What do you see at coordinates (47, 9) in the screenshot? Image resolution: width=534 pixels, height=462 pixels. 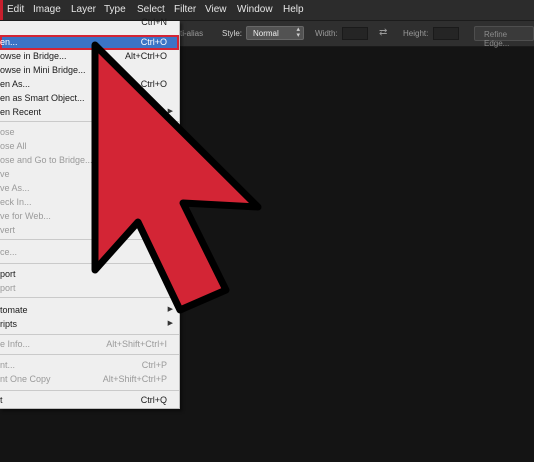 I see `menu-image: Image` at bounding box center [47, 9].